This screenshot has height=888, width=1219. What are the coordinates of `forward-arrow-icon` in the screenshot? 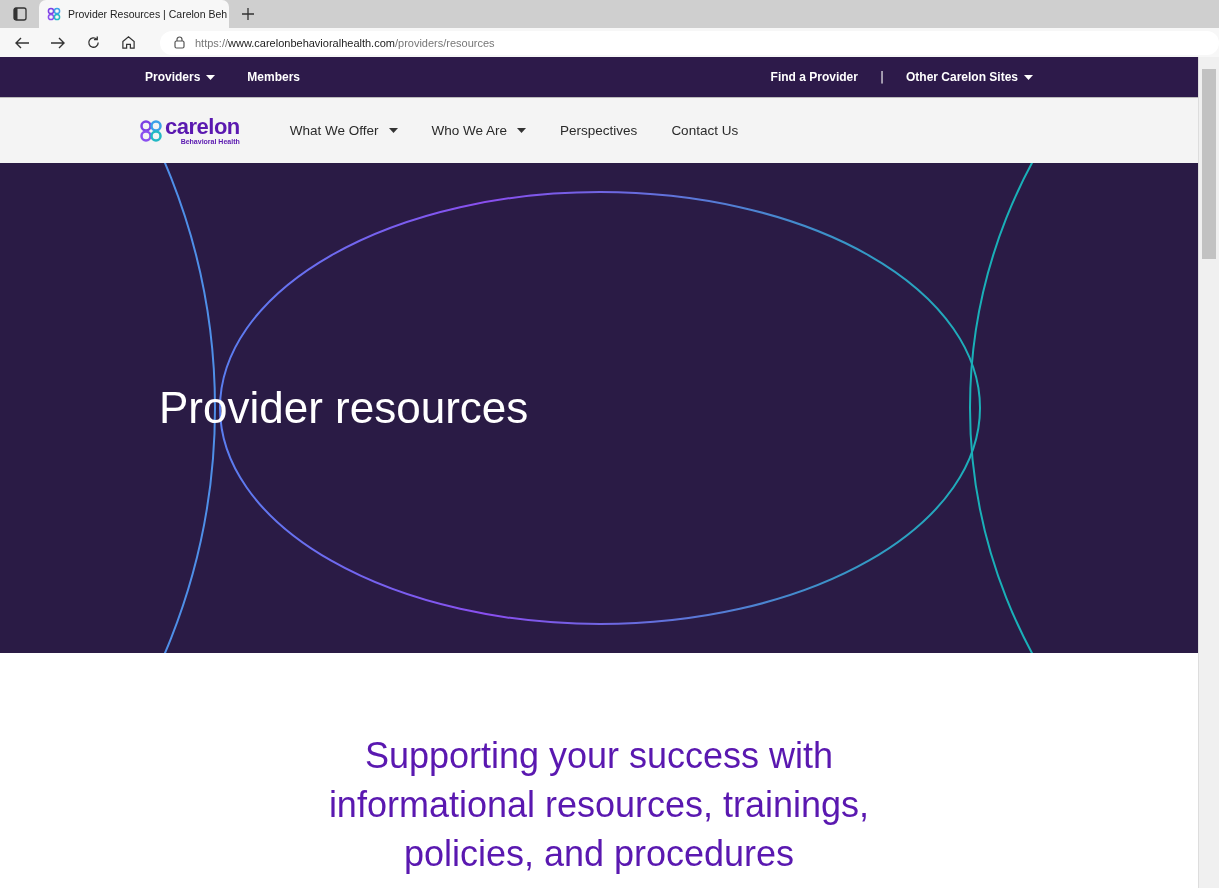 It's located at (58, 42).